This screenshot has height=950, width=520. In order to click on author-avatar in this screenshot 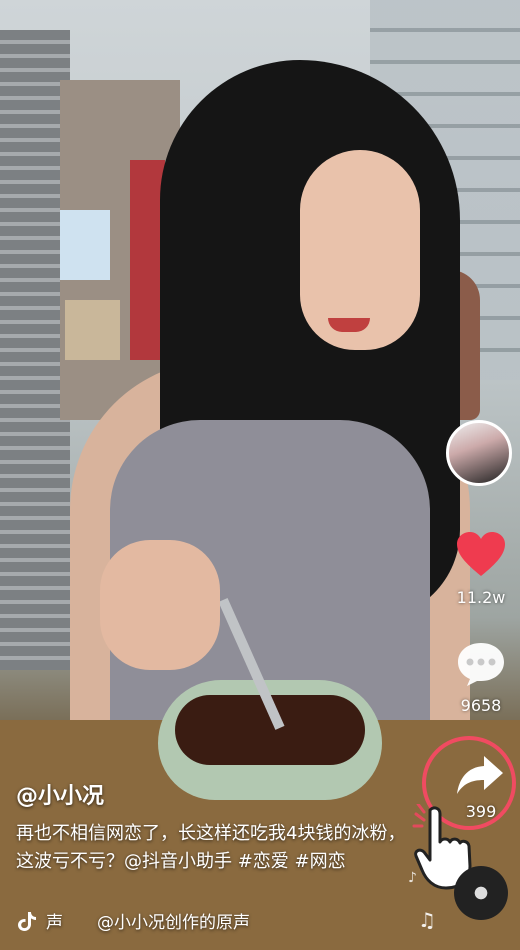, I will do `click(479, 453)`.